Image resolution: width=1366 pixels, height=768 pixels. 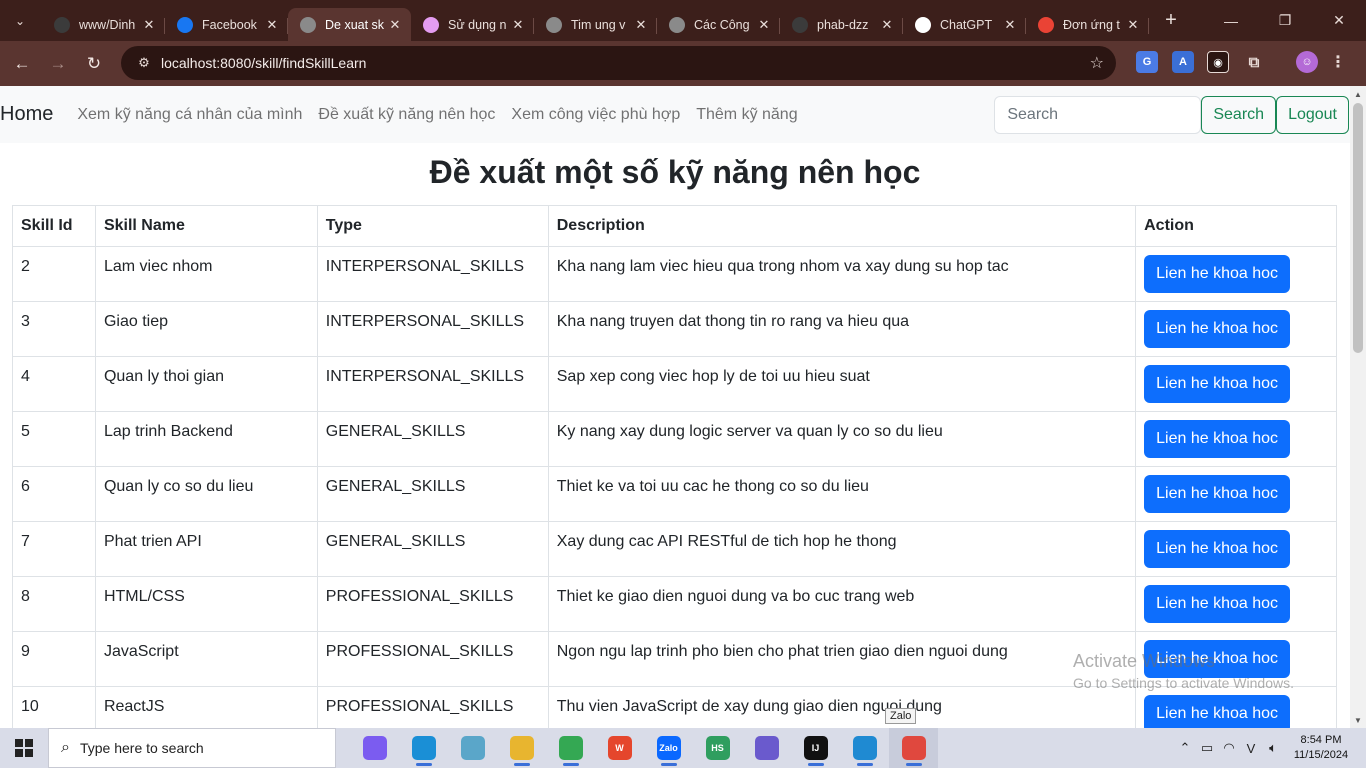 I want to click on scroll-up-arrow-icon: ▲, so click(x=1358, y=94).